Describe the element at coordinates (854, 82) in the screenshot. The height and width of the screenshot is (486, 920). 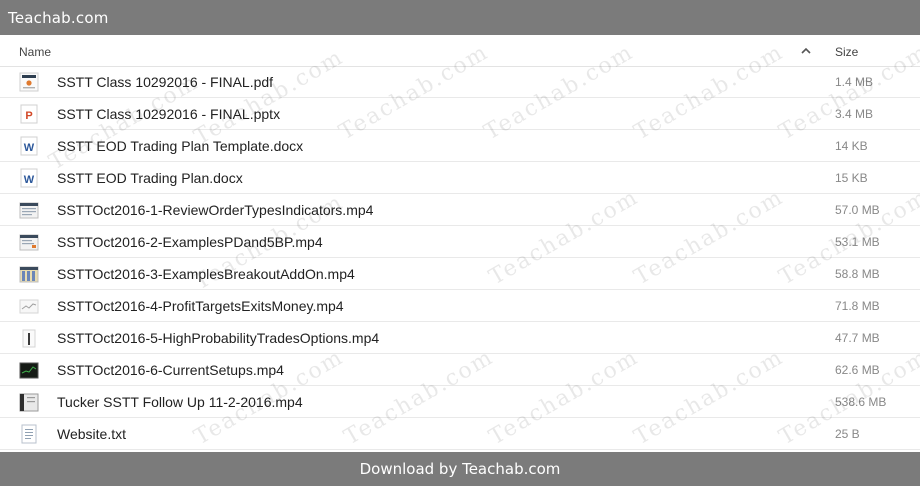
I see `file-size: 1.4 MB` at that location.